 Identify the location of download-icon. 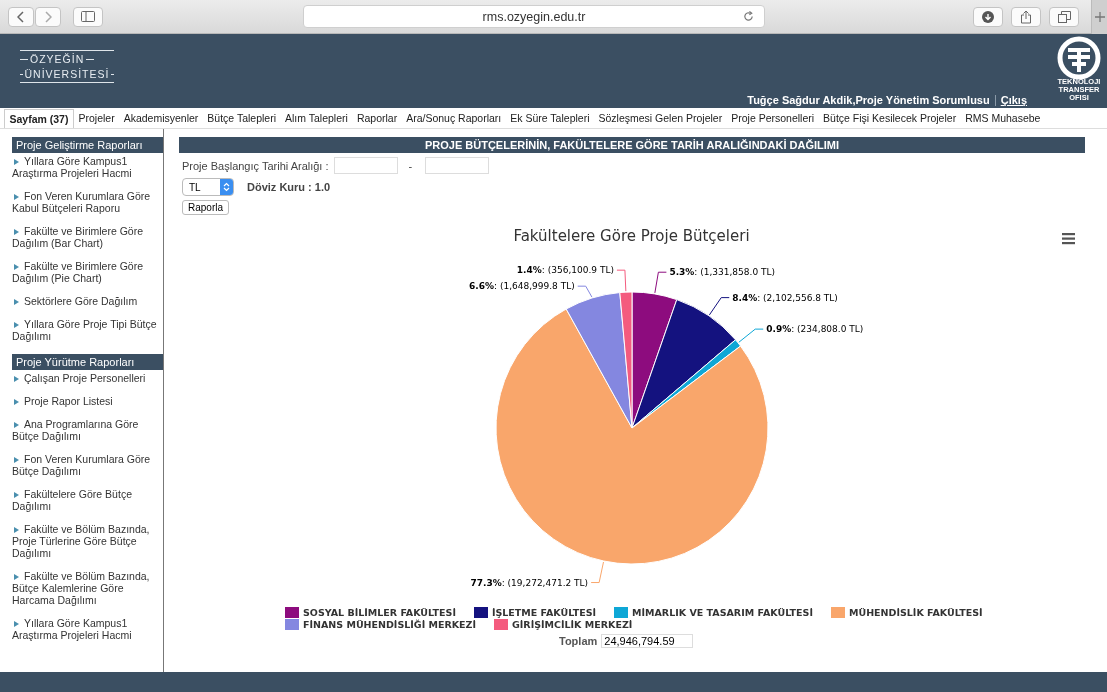
(988, 16).